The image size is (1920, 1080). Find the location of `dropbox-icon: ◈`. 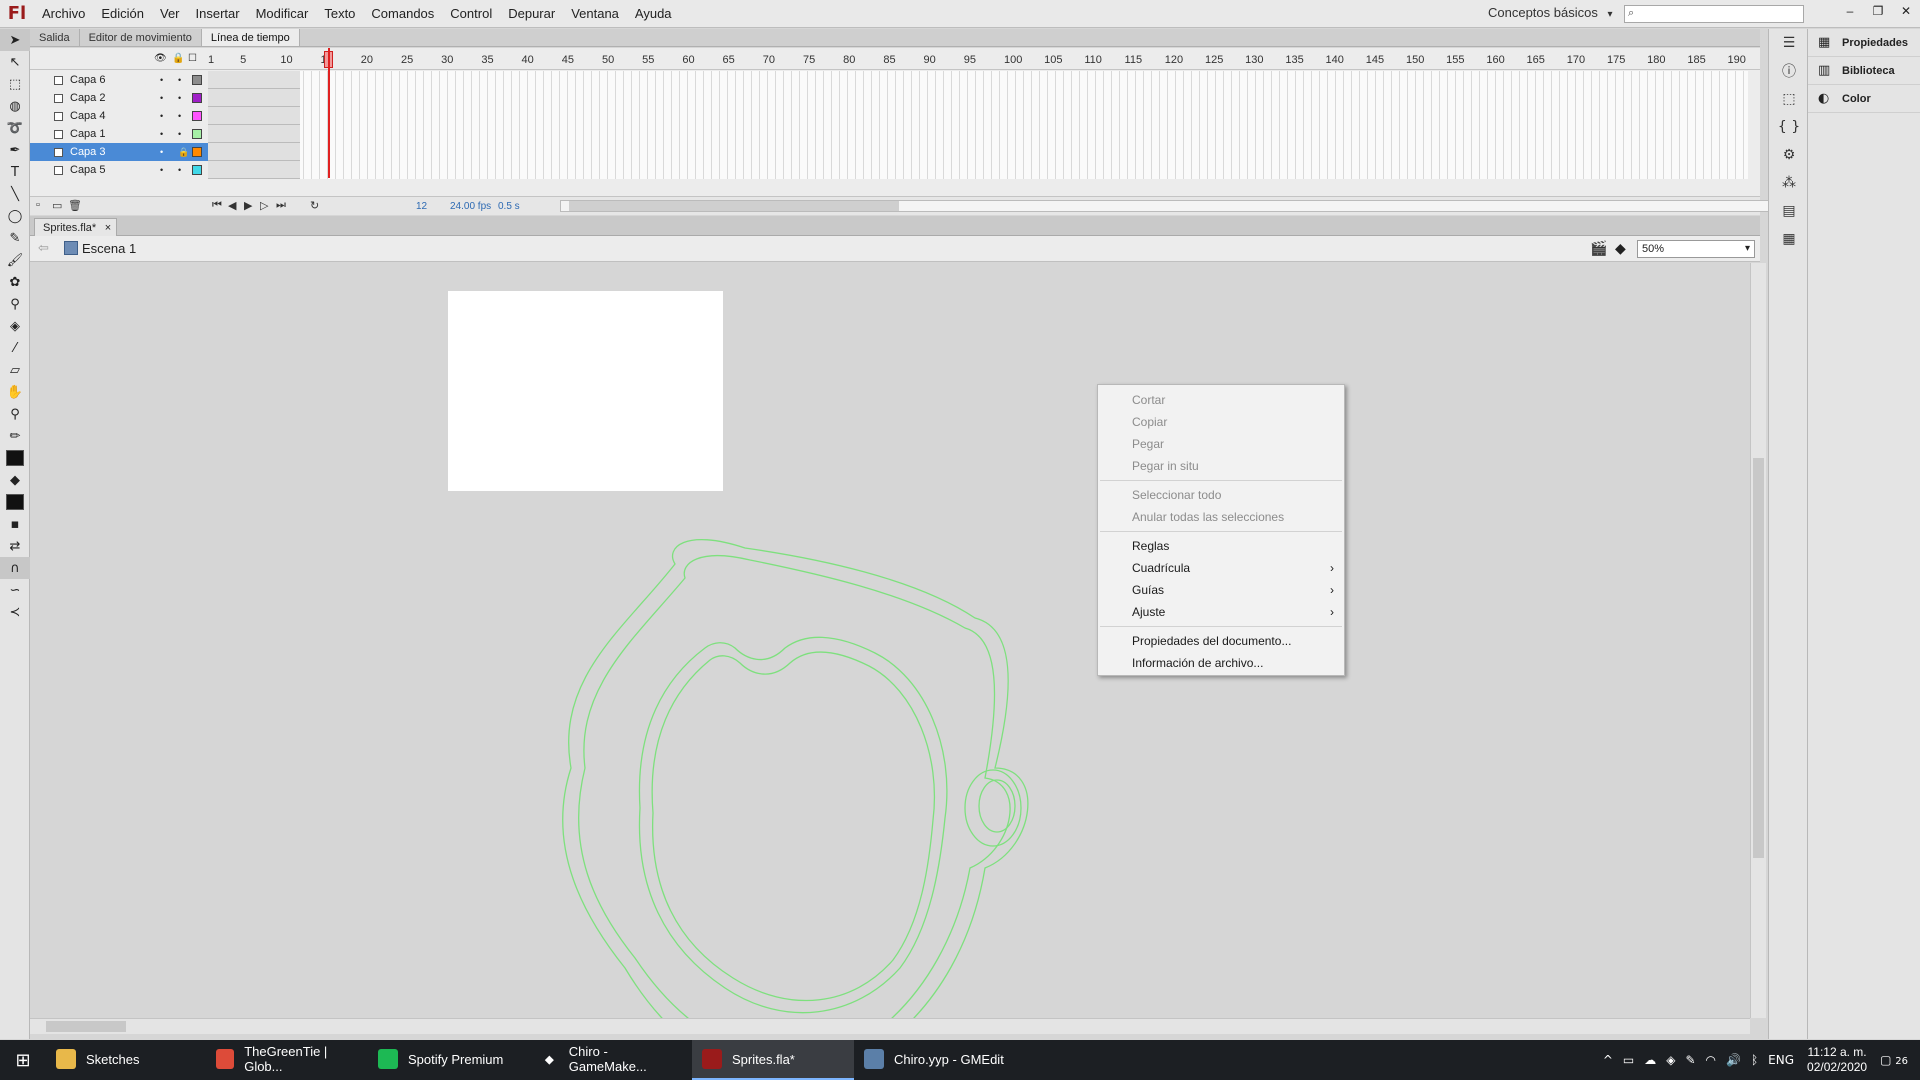

dropbox-icon: ◈ is located at coordinates (1670, 1060).